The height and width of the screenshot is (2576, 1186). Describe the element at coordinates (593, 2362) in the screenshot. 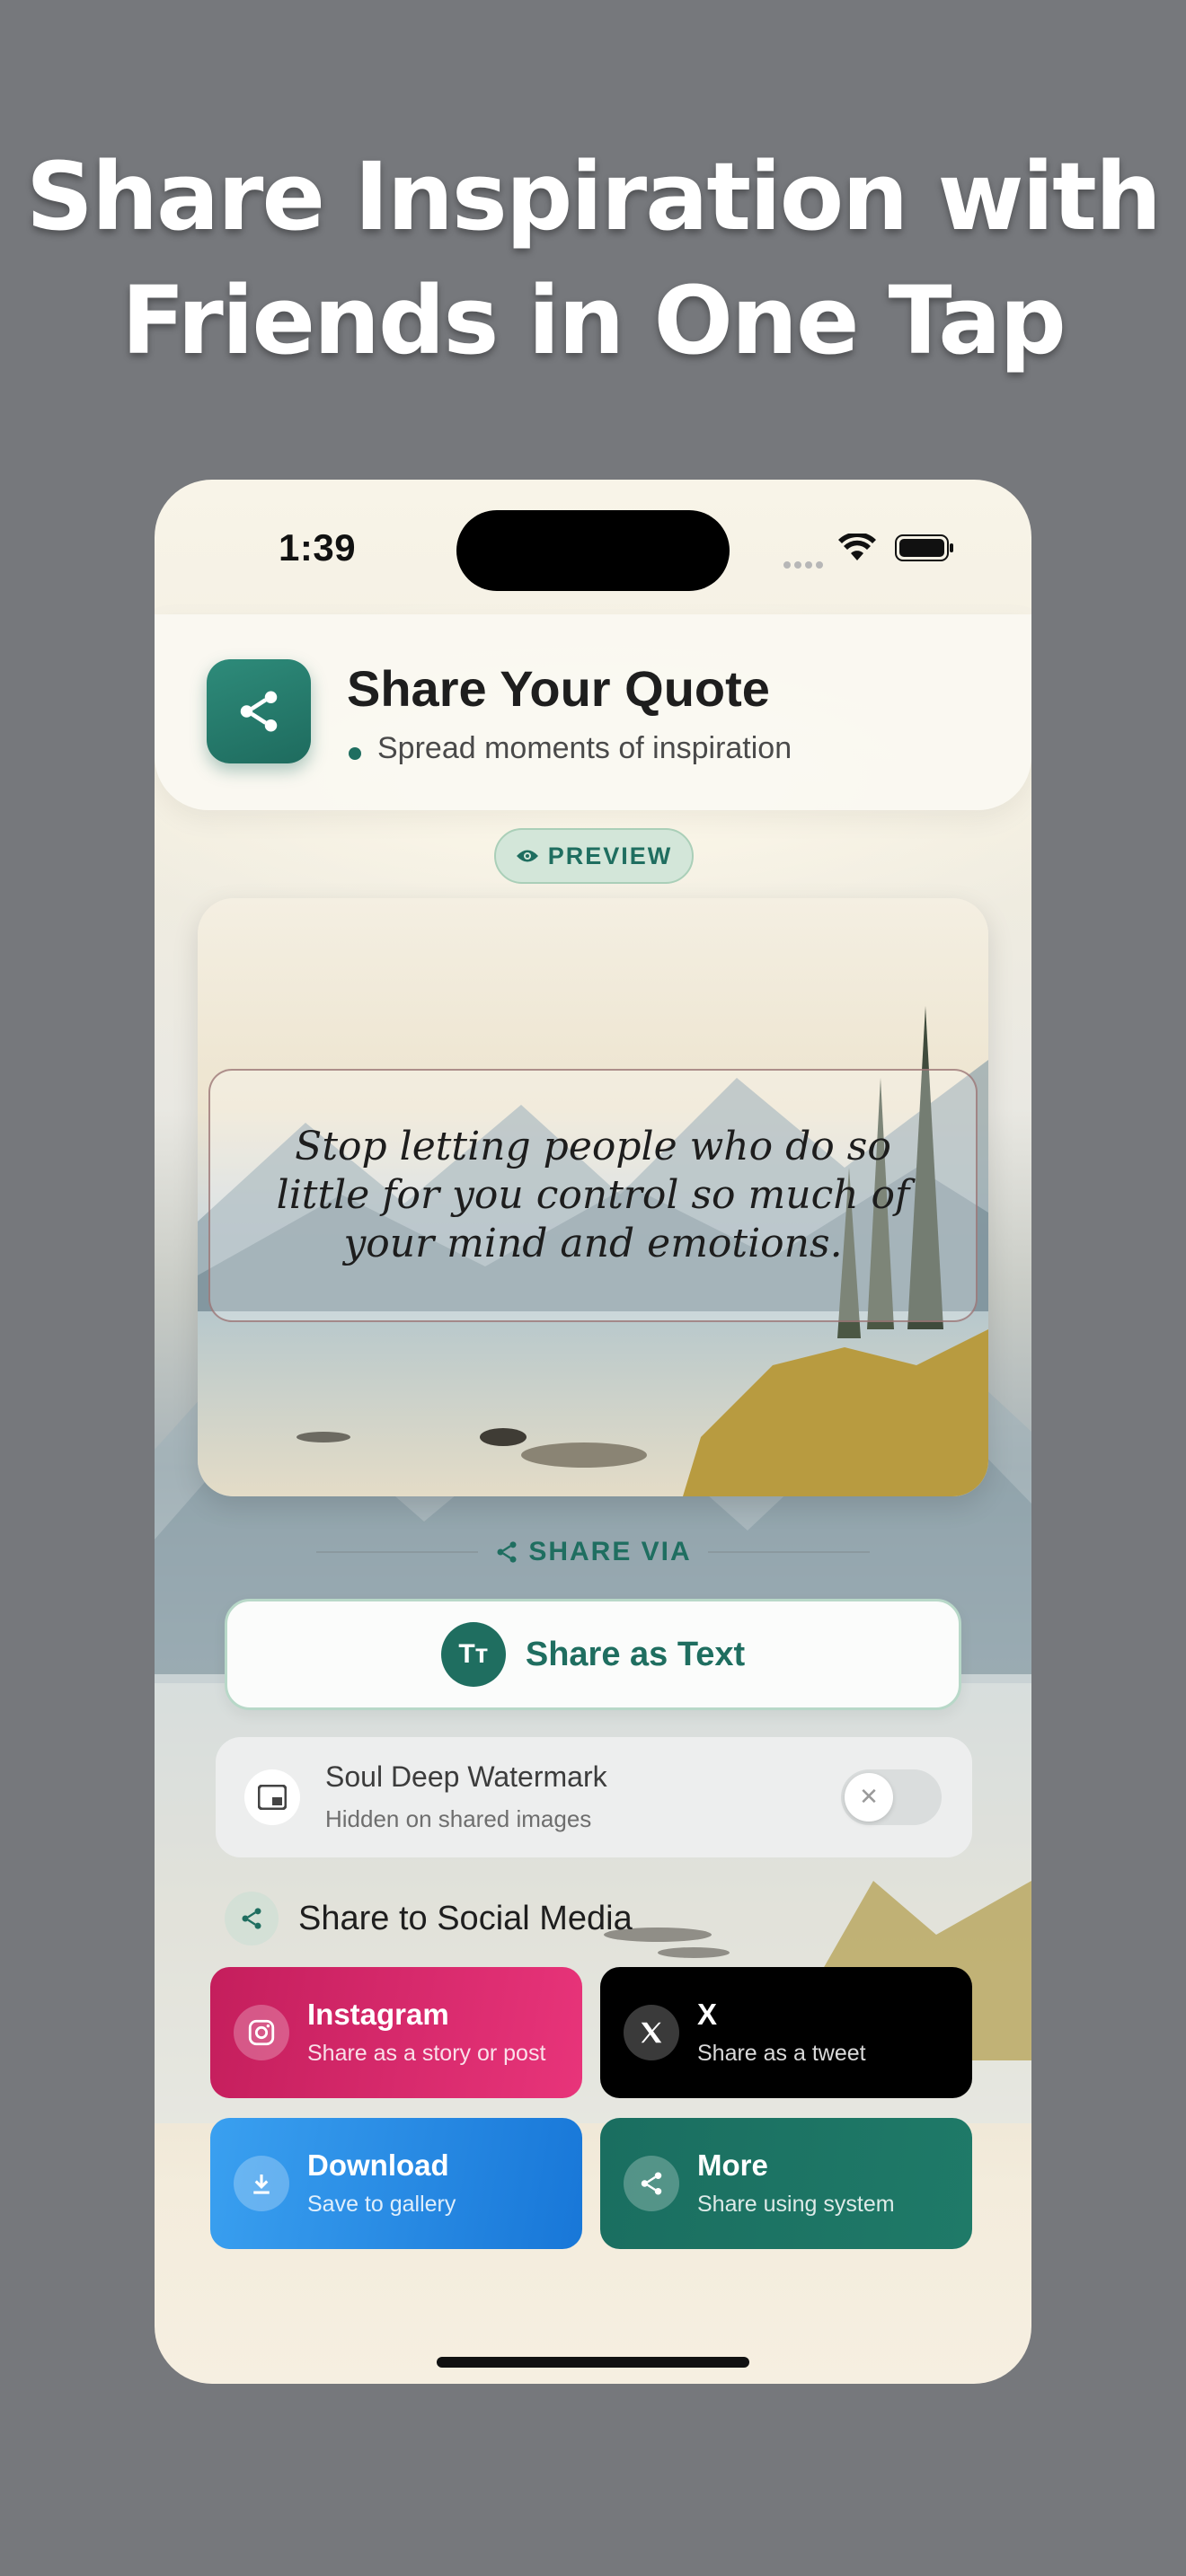

I see `home-indicator` at that location.